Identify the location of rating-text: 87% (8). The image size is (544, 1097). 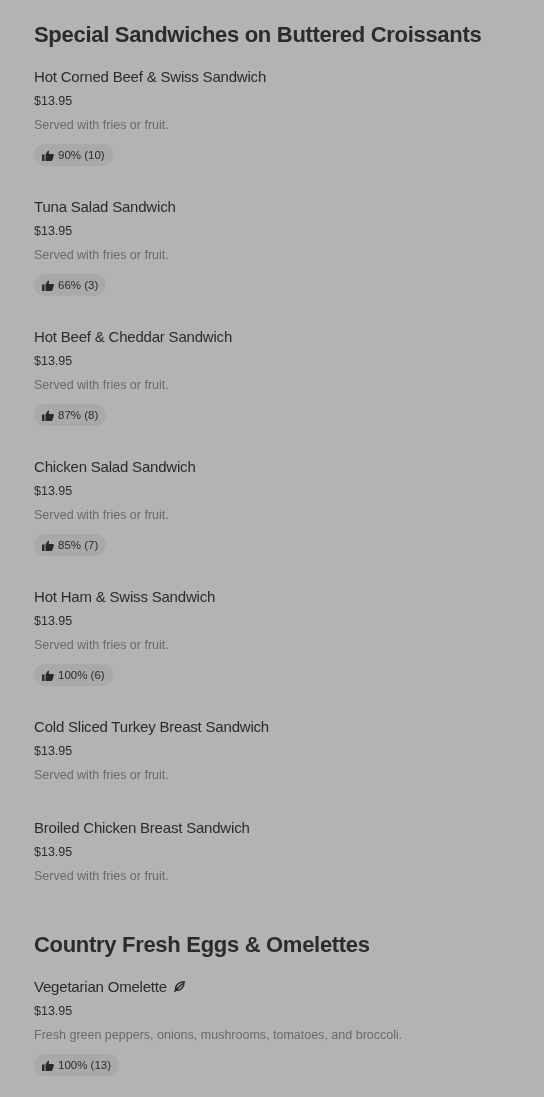
(78, 415).